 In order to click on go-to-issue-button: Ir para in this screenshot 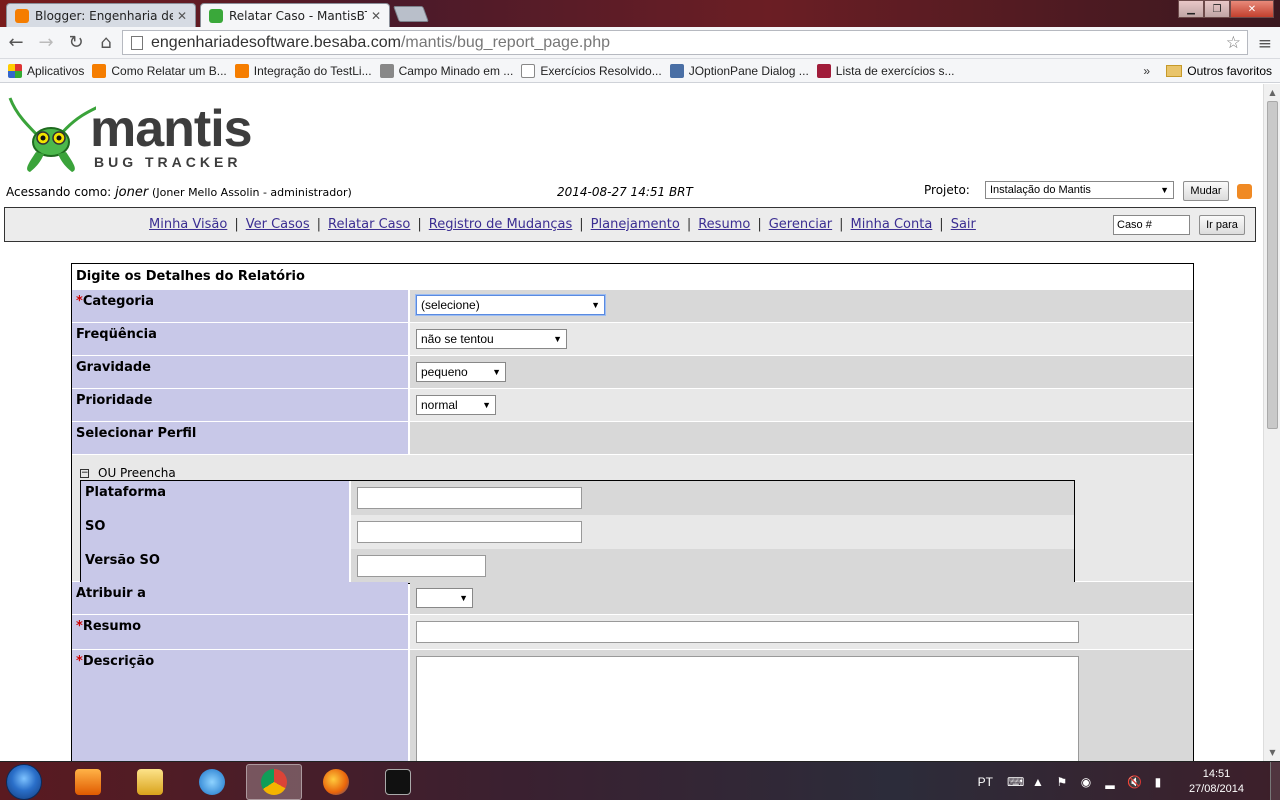, I will do `click(1222, 225)`.